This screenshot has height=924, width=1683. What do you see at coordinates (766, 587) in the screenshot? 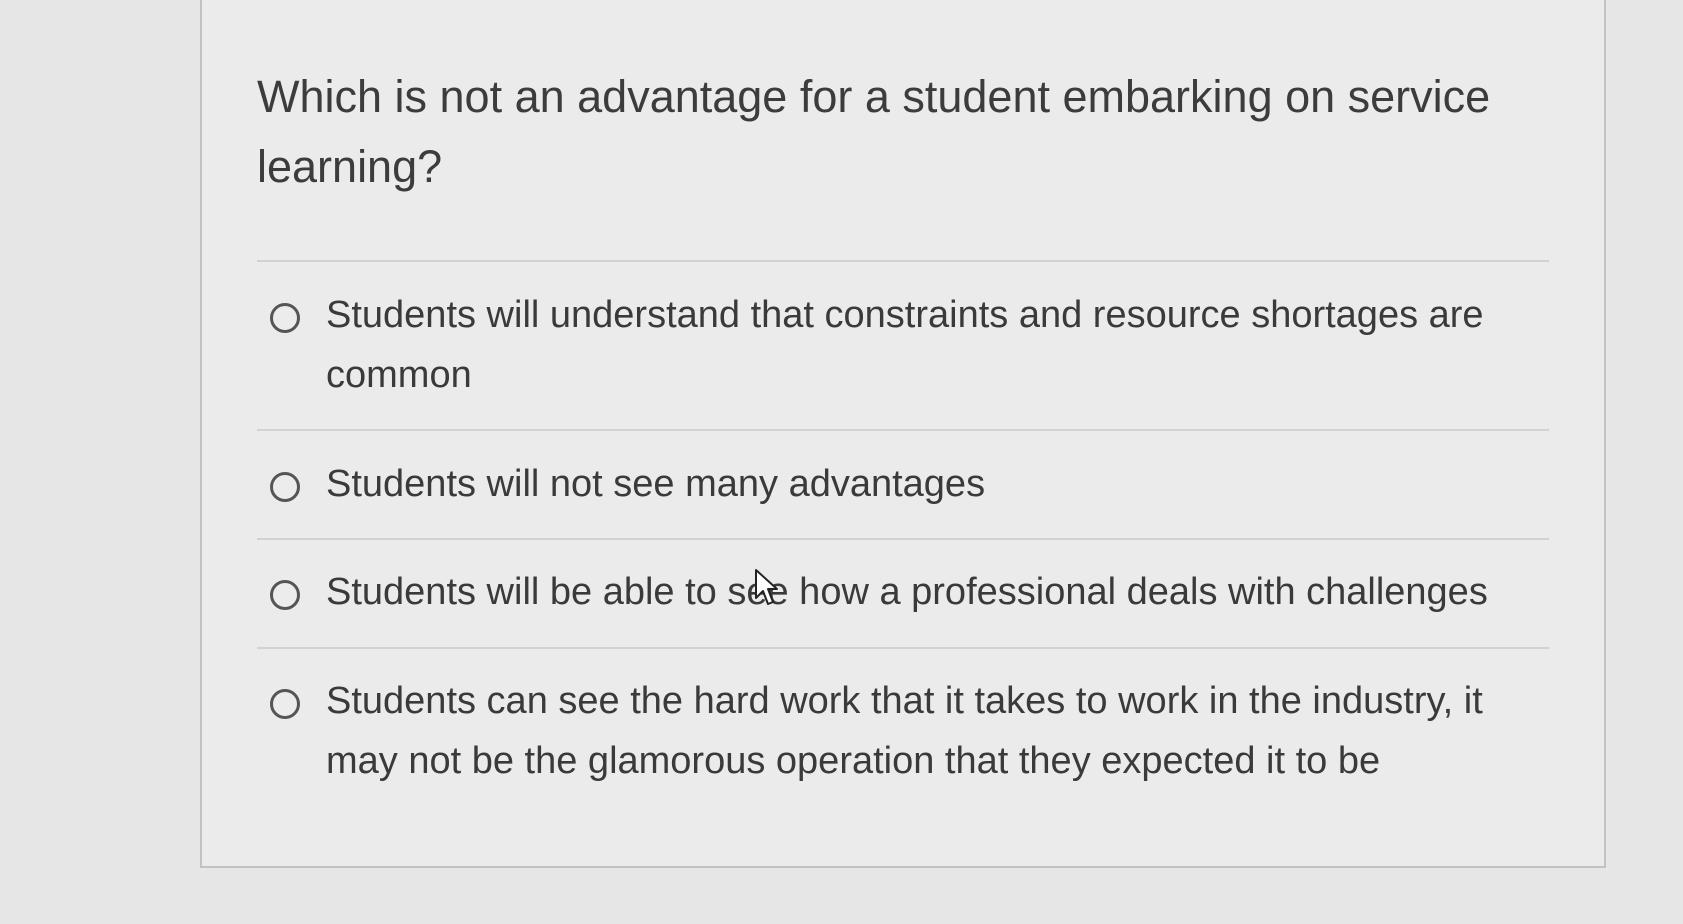
I see `mouse-pointer-icon` at bounding box center [766, 587].